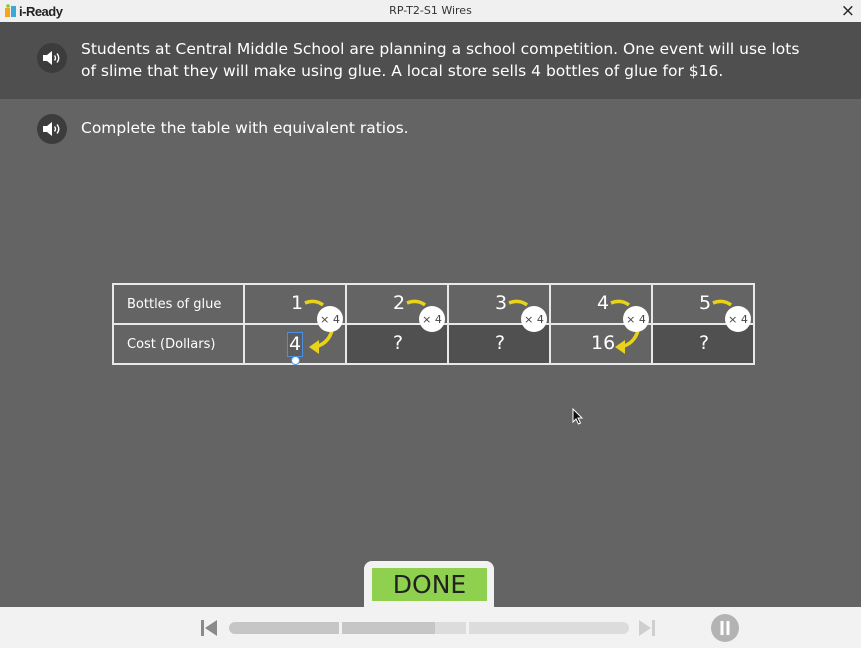  I want to click on instruction-speaker-button, so click(52, 129).